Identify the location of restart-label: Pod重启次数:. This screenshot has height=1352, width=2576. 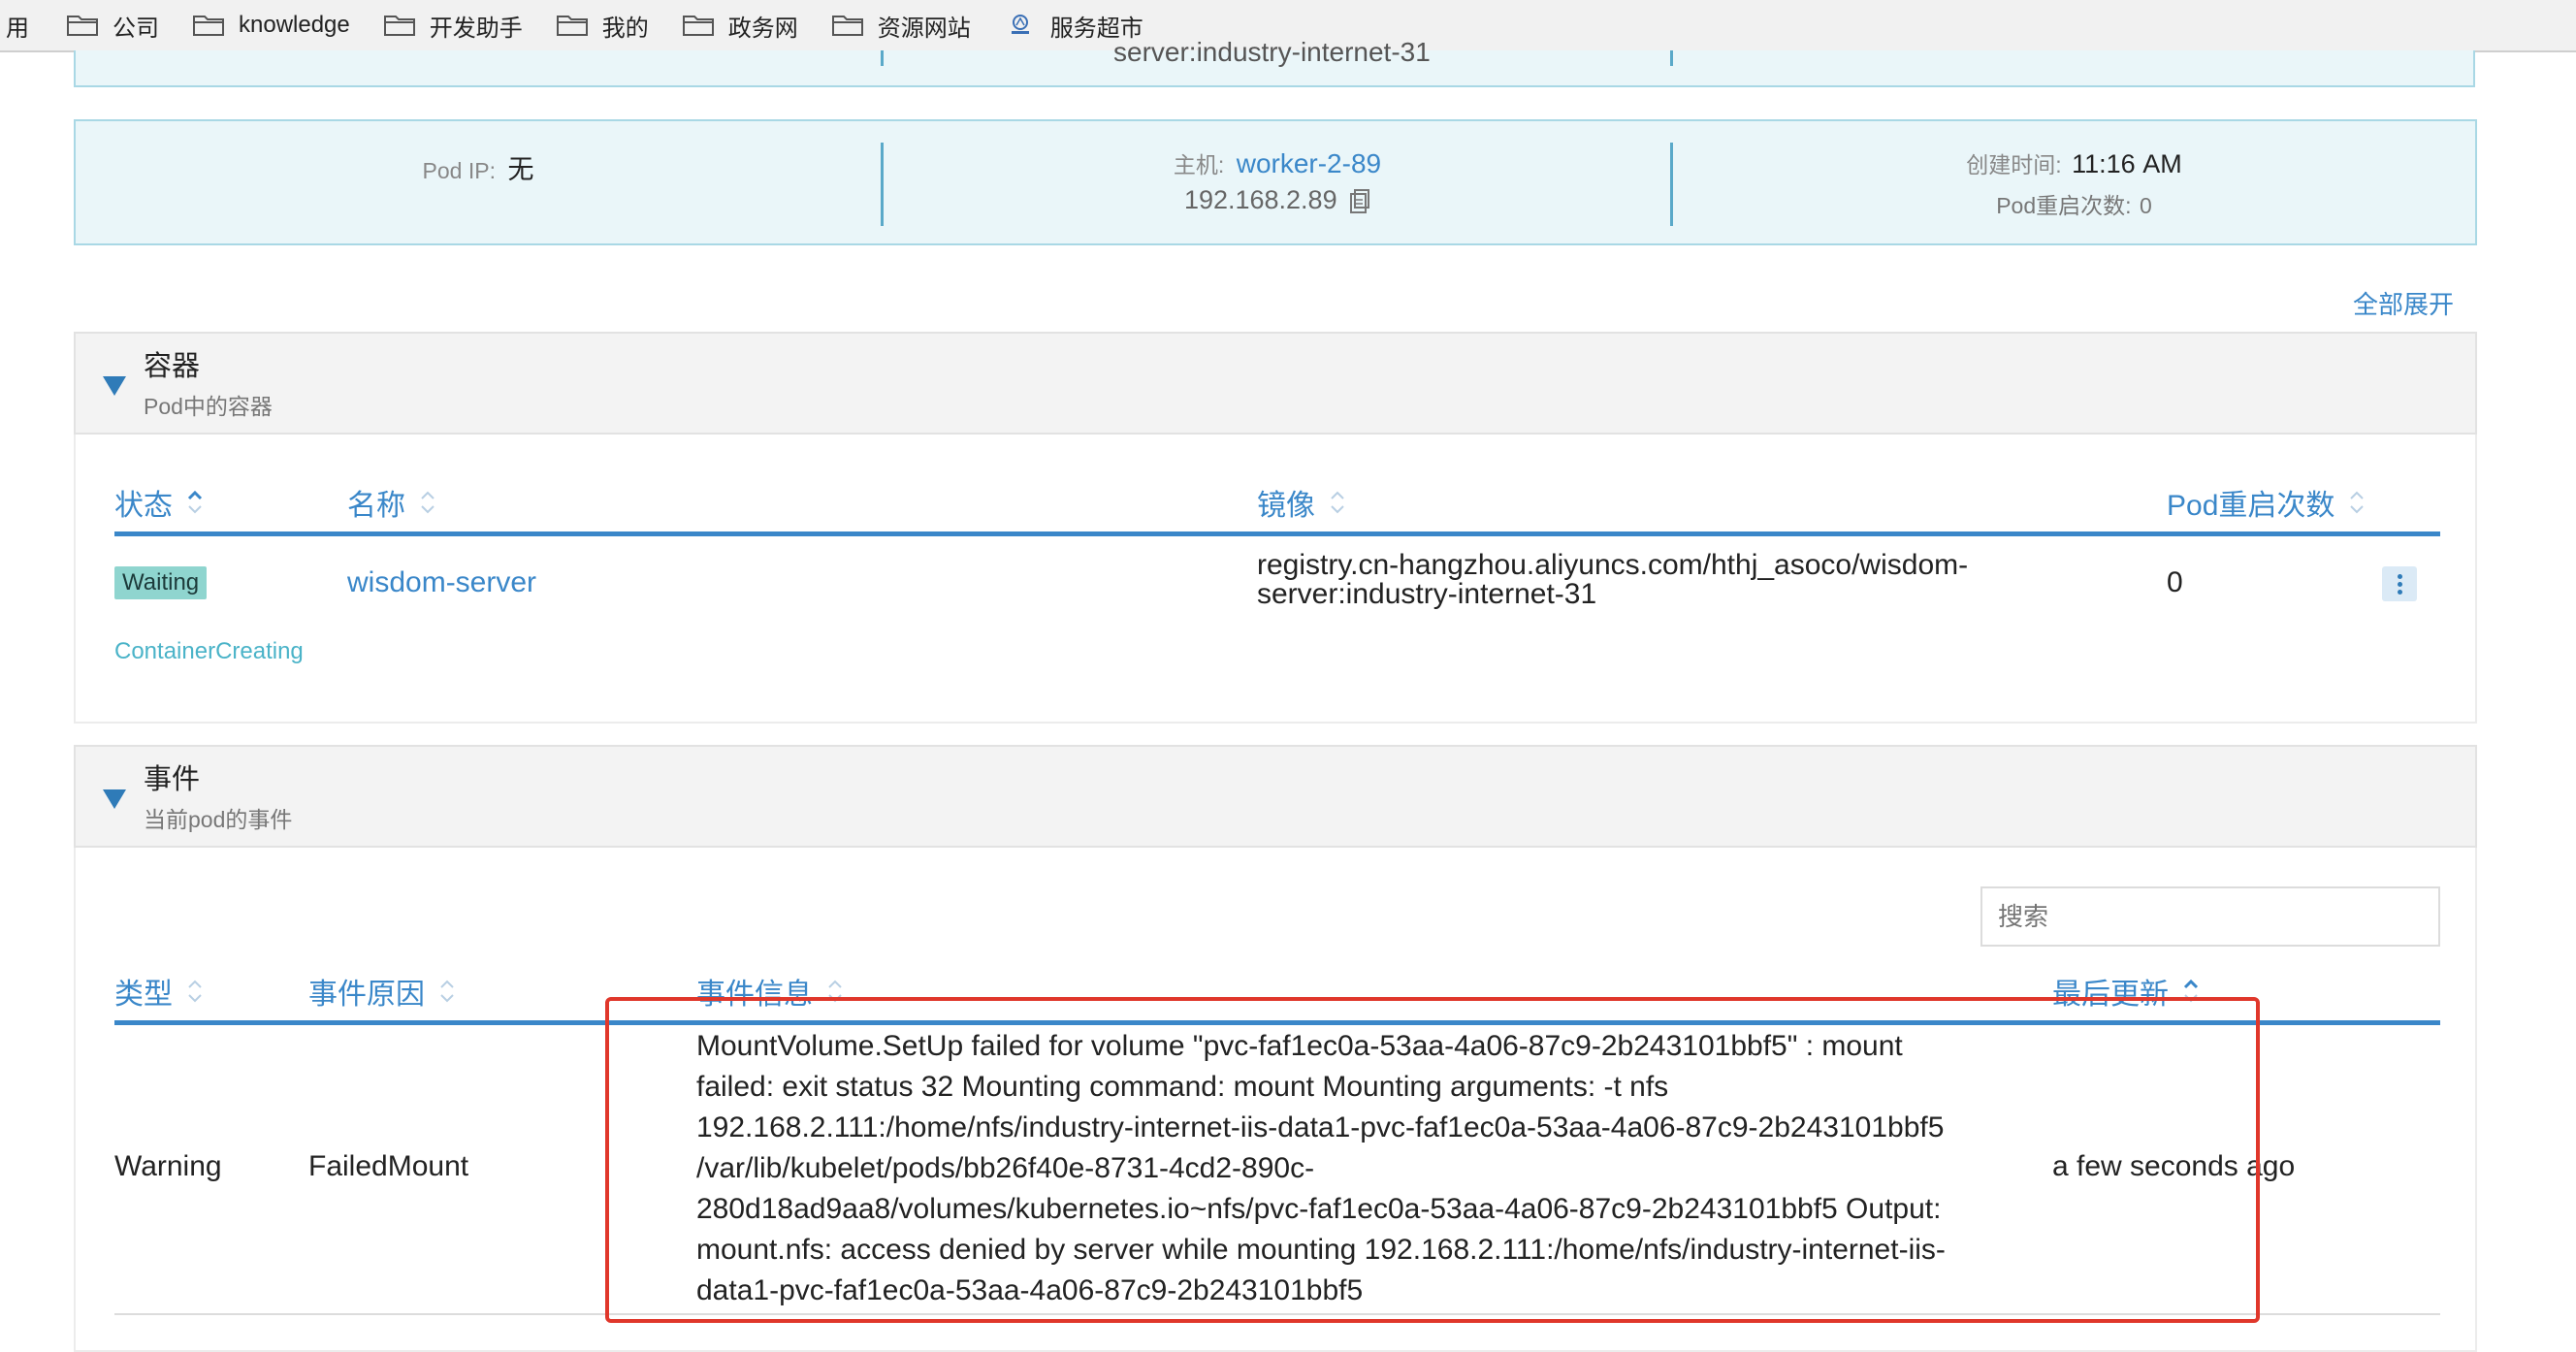
(2064, 205).